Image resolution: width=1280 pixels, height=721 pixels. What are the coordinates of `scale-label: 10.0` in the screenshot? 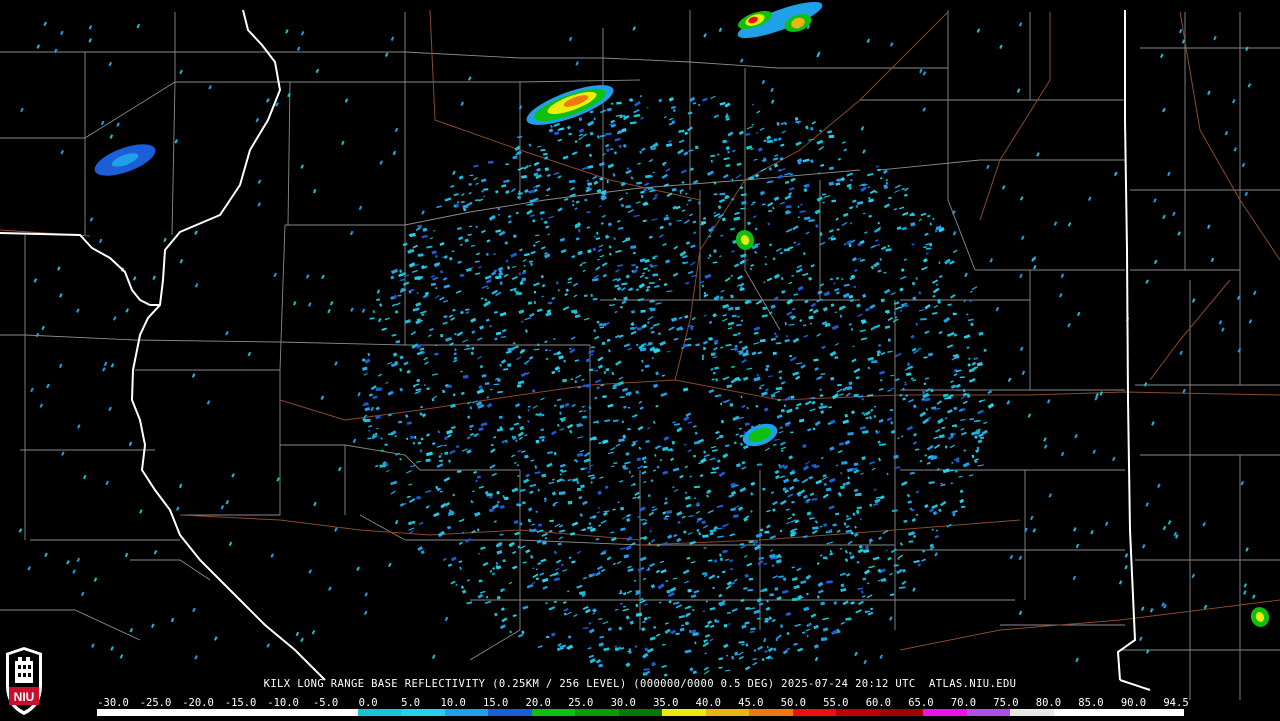 It's located at (453, 703).